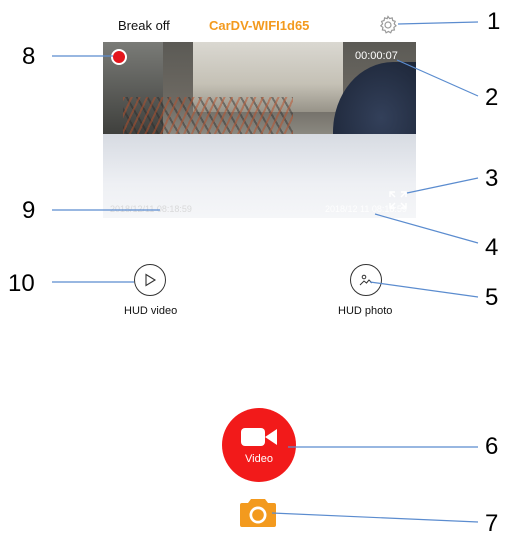 This screenshot has height=538, width=512. Describe the element at coordinates (29, 56) in the screenshot. I see `callout-8: 8` at that location.